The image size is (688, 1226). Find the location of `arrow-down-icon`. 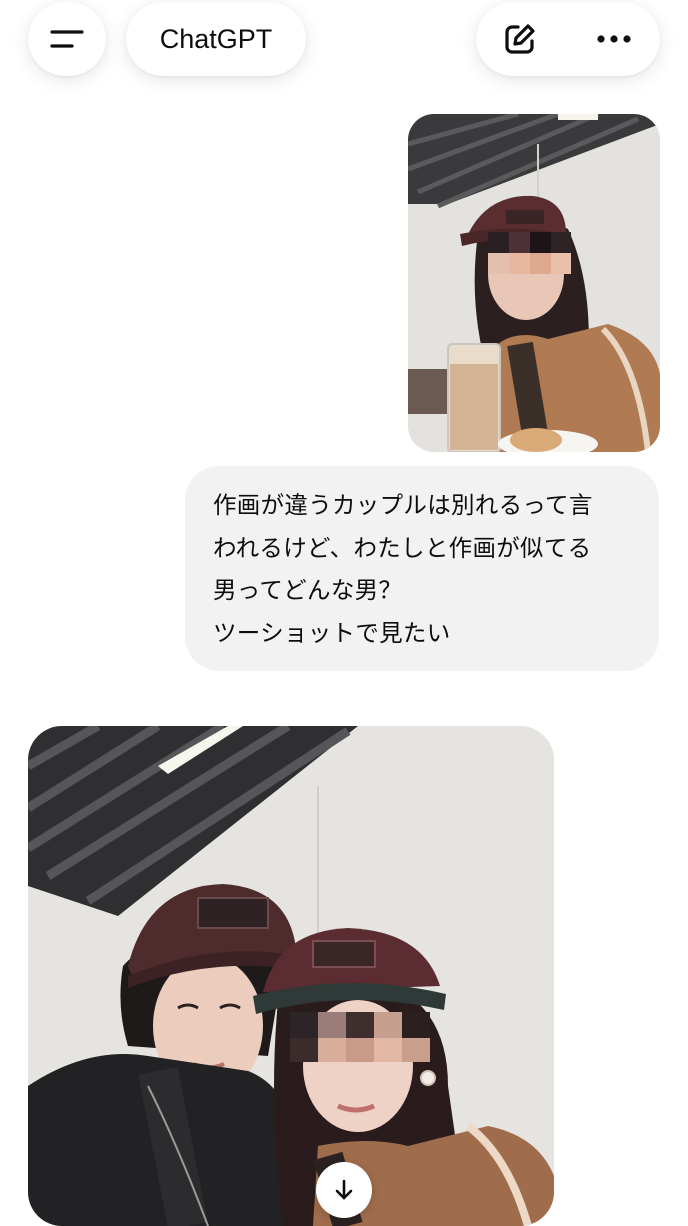

arrow-down-icon is located at coordinates (344, 1189).